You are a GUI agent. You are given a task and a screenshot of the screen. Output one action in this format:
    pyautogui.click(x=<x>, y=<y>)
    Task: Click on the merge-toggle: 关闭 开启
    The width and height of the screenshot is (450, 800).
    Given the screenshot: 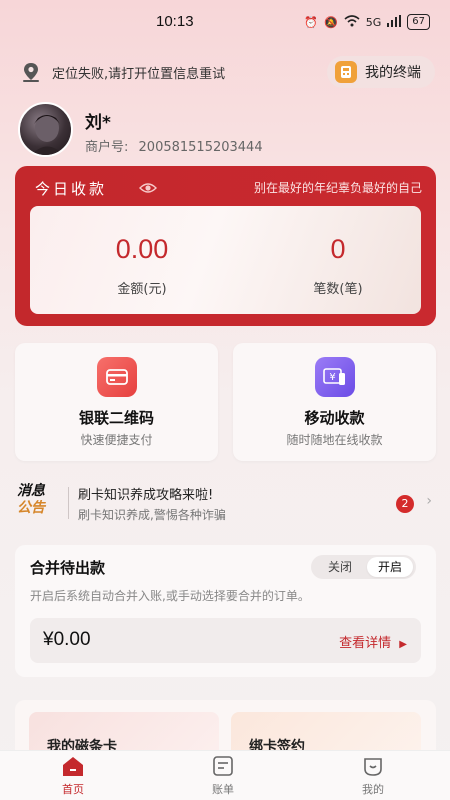 What is the action you would take?
    pyautogui.click(x=363, y=567)
    